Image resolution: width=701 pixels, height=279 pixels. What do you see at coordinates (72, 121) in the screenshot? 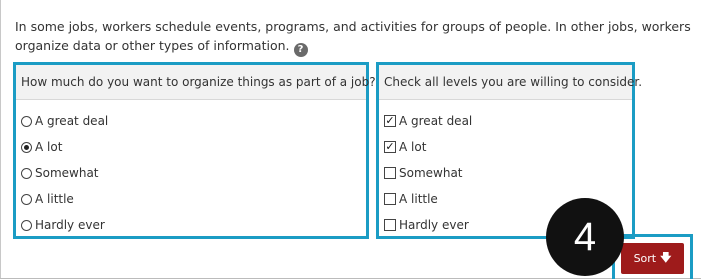
I see `radio-label: A great deal` at bounding box center [72, 121].